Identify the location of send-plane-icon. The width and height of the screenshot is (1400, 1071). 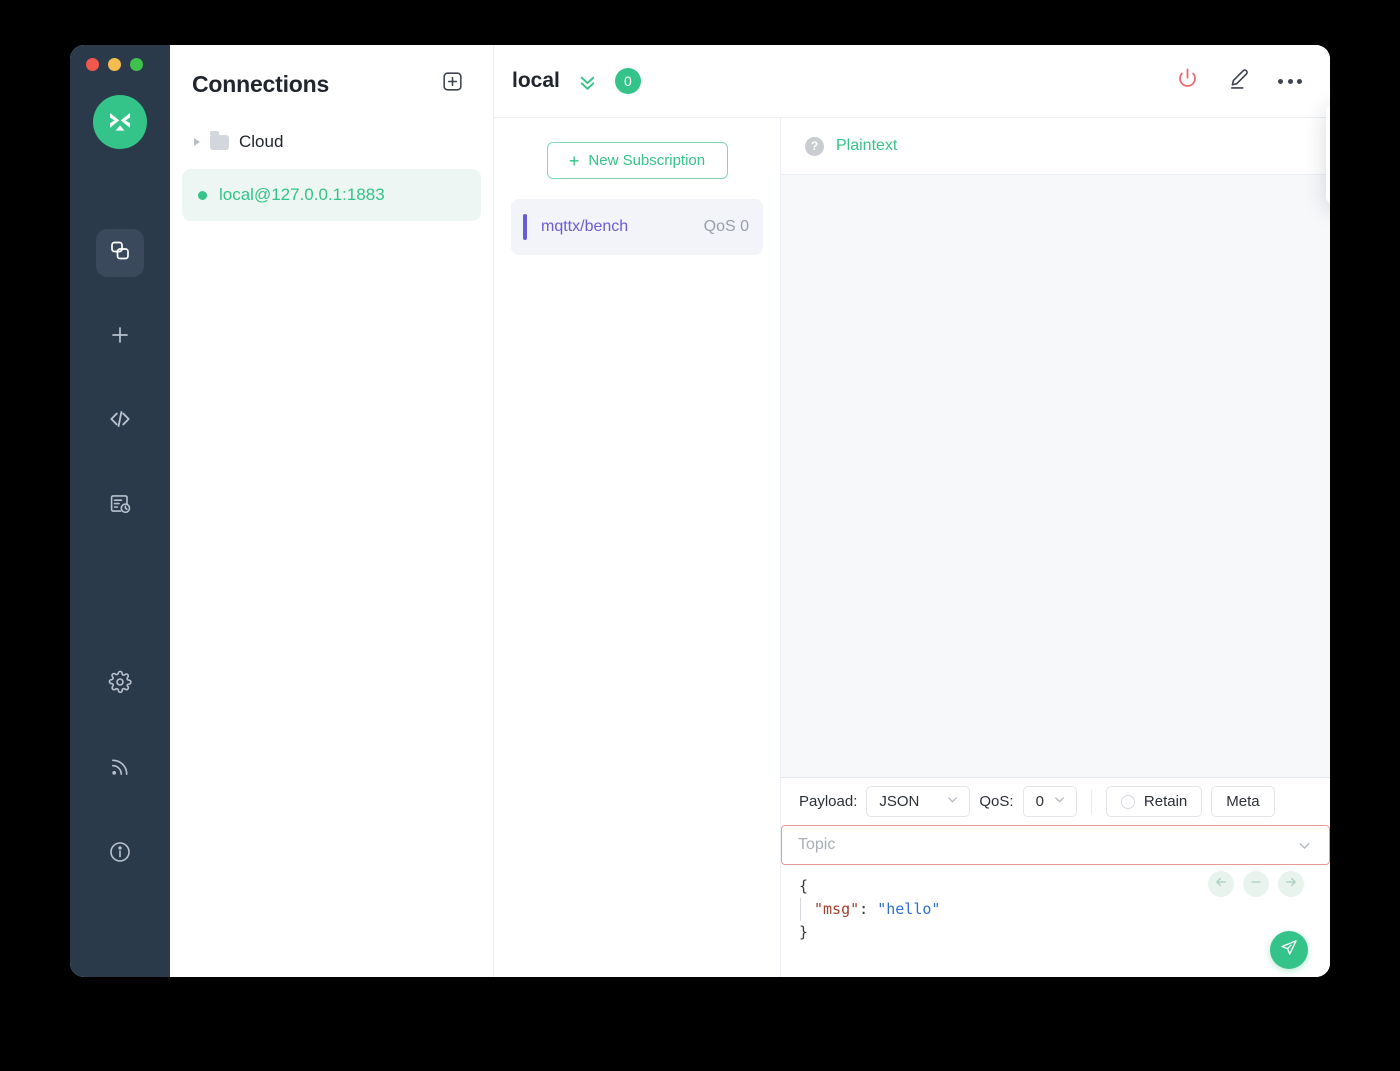
(1289, 950).